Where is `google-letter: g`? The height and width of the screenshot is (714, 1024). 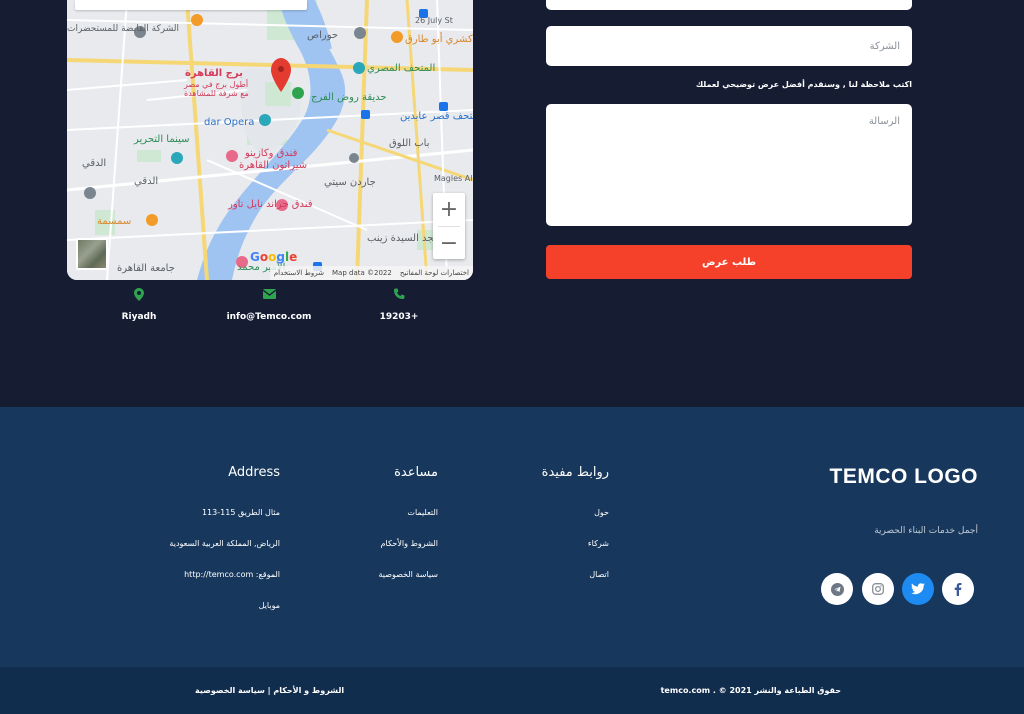 google-letter: g is located at coordinates (280, 257).